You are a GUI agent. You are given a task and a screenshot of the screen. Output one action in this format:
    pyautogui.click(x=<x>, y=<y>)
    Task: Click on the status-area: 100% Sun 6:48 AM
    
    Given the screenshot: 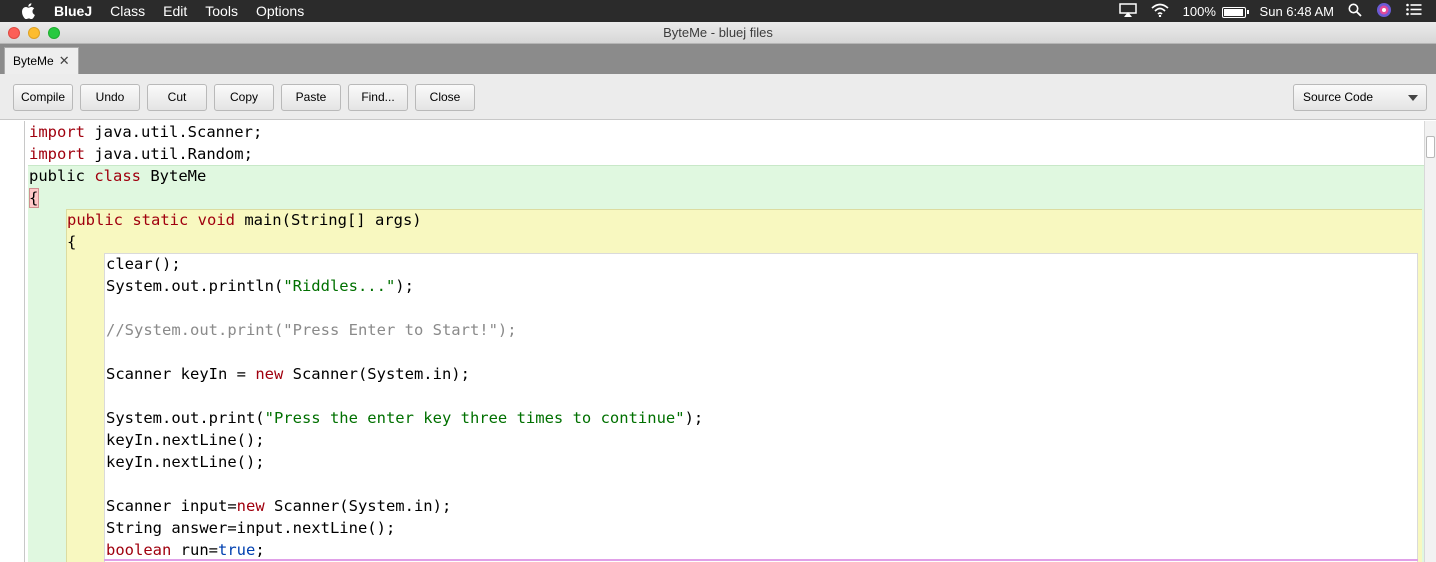 What is the action you would take?
    pyautogui.click(x=1277, y=11)
    